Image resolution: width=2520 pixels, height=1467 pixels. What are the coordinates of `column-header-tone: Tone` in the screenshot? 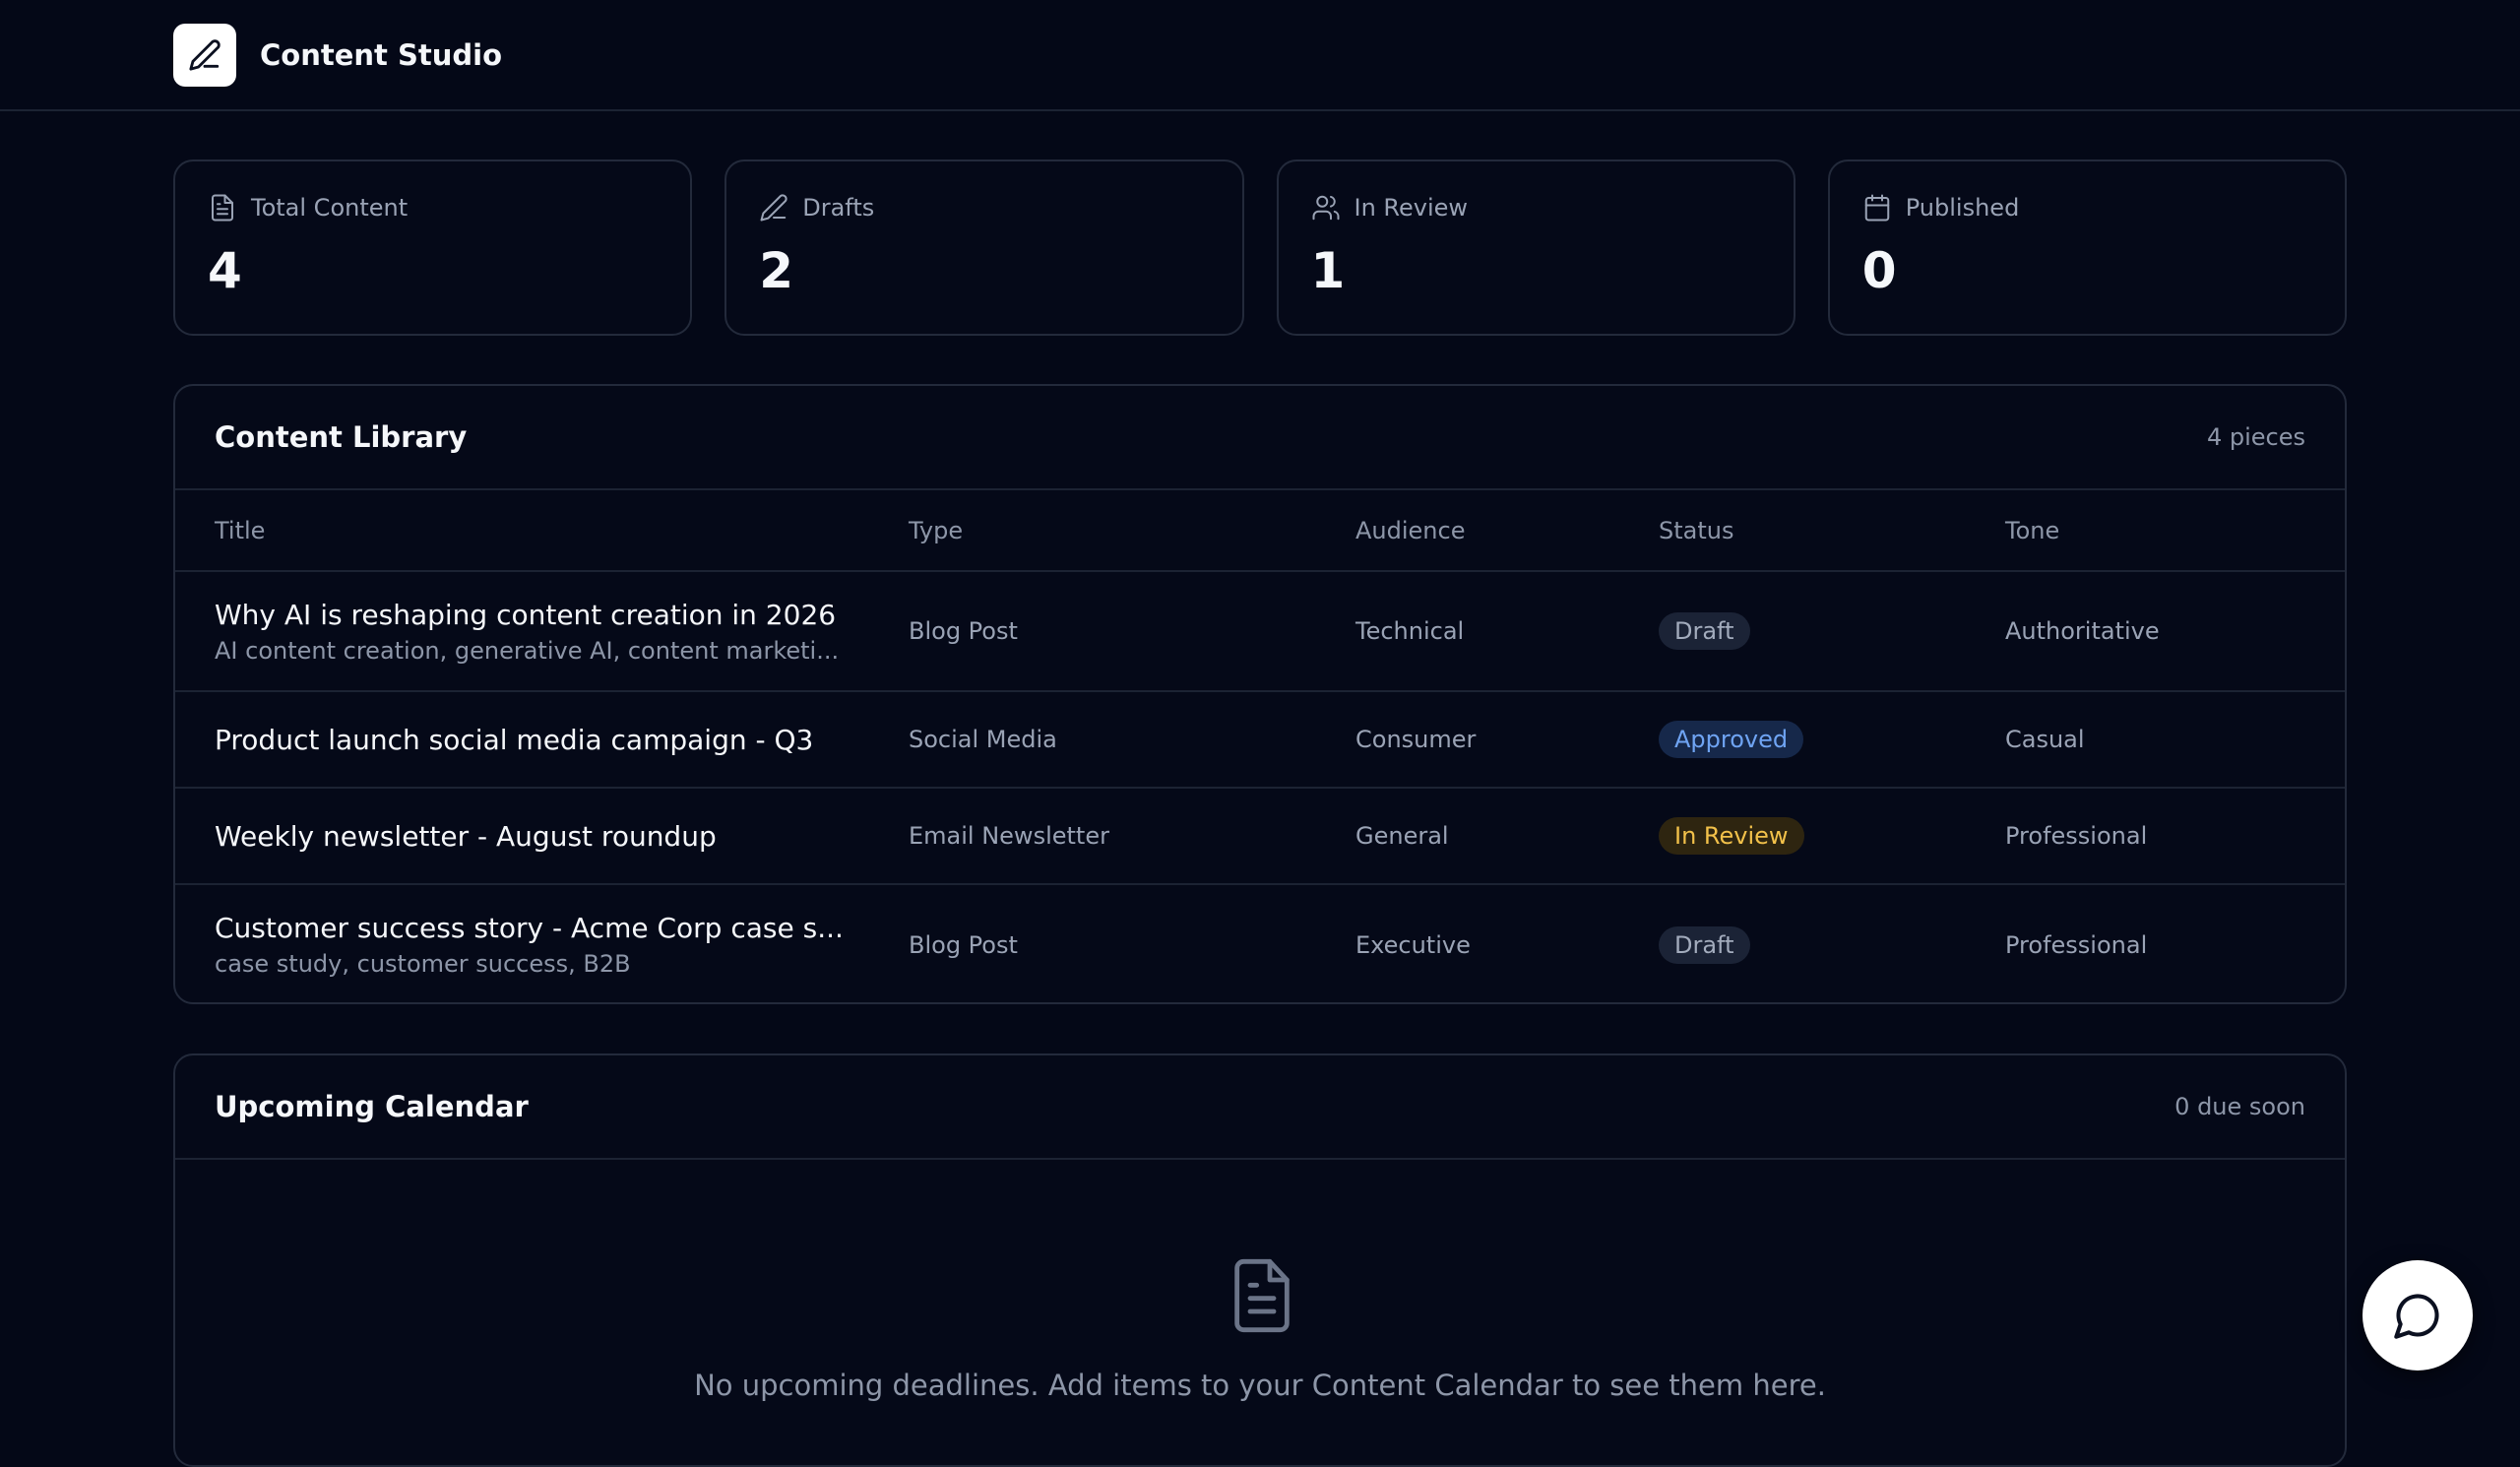 It's located at (2155, 531).